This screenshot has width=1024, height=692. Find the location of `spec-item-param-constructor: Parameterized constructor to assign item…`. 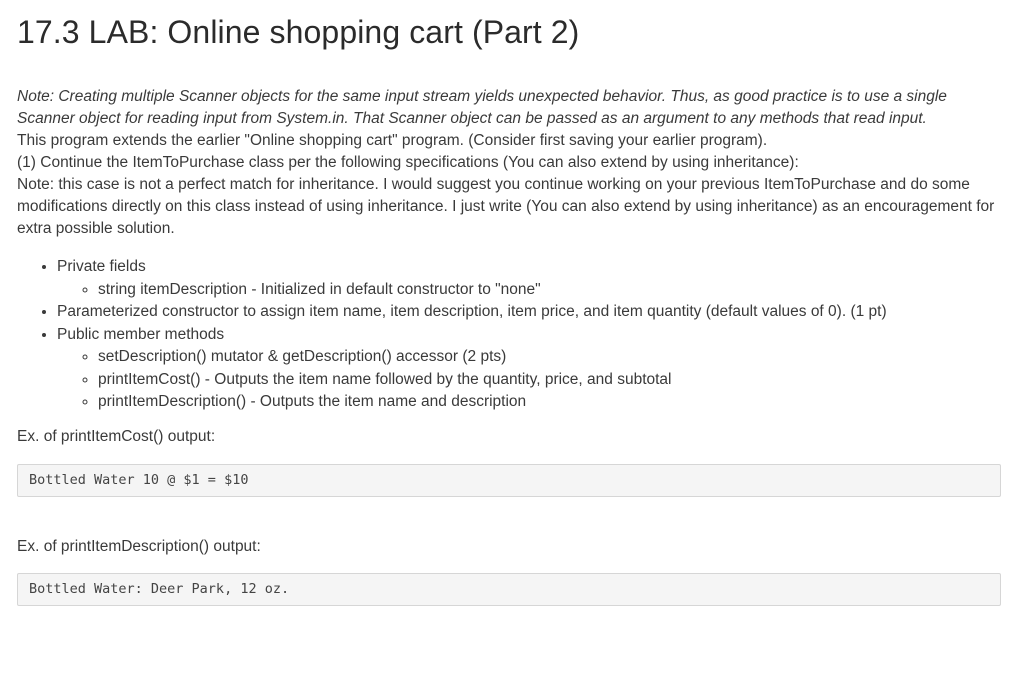

spec-item-param-constructor: Parameterized constructor to assign item… is located at coordinates (529, 312).